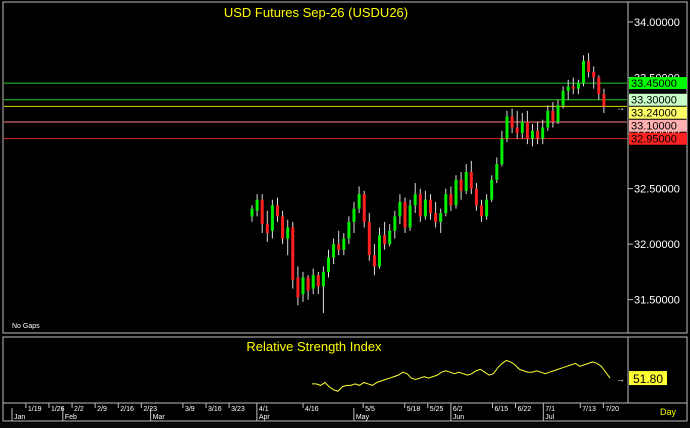 The image size is (690, 428). I want to click on x-tick-label: 6/2, so click(458, 409).